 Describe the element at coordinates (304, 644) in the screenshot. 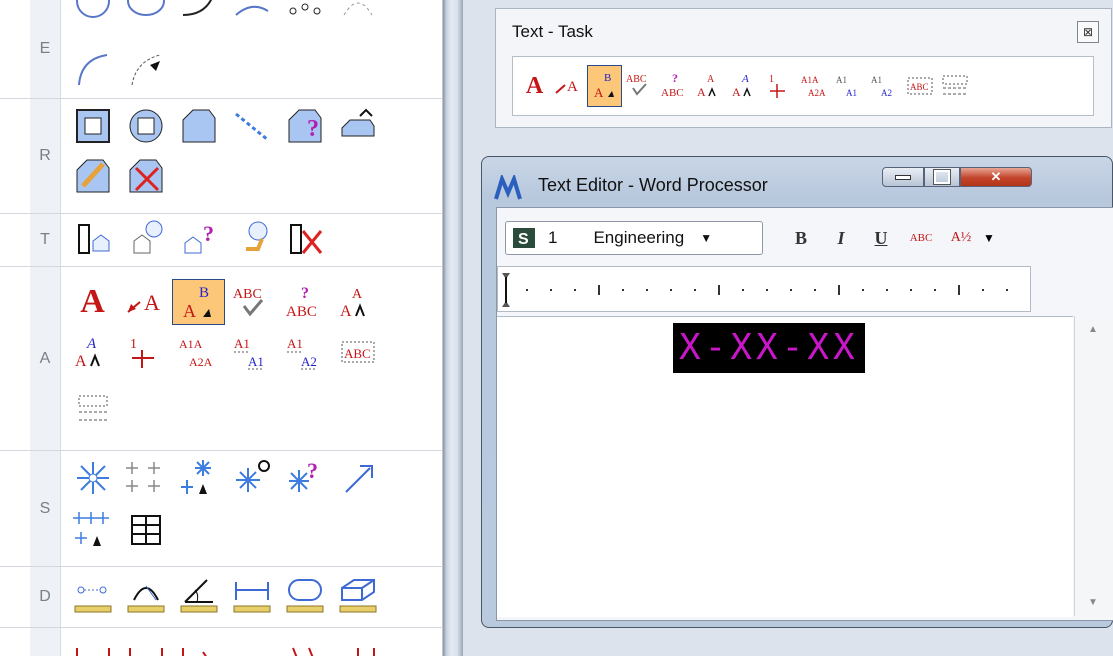

I see `dimension-element-icon` at that location.